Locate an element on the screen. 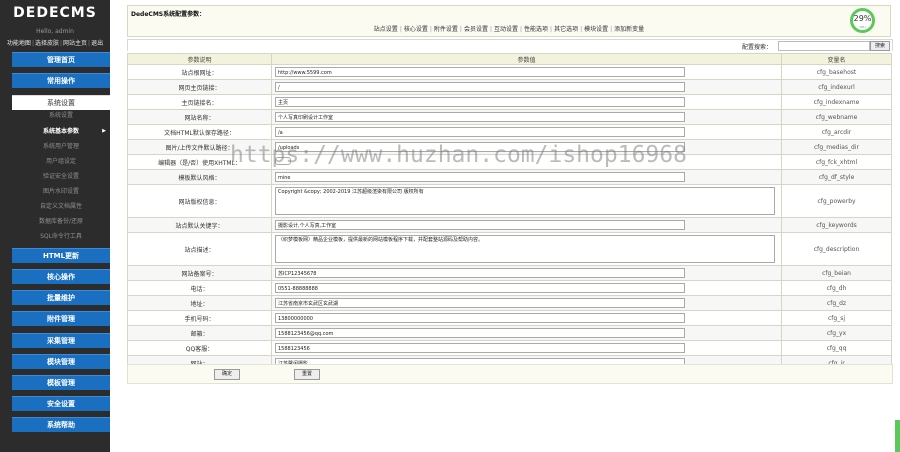  link-skin: 选择皮肤 is located at coordinates (47, 43).